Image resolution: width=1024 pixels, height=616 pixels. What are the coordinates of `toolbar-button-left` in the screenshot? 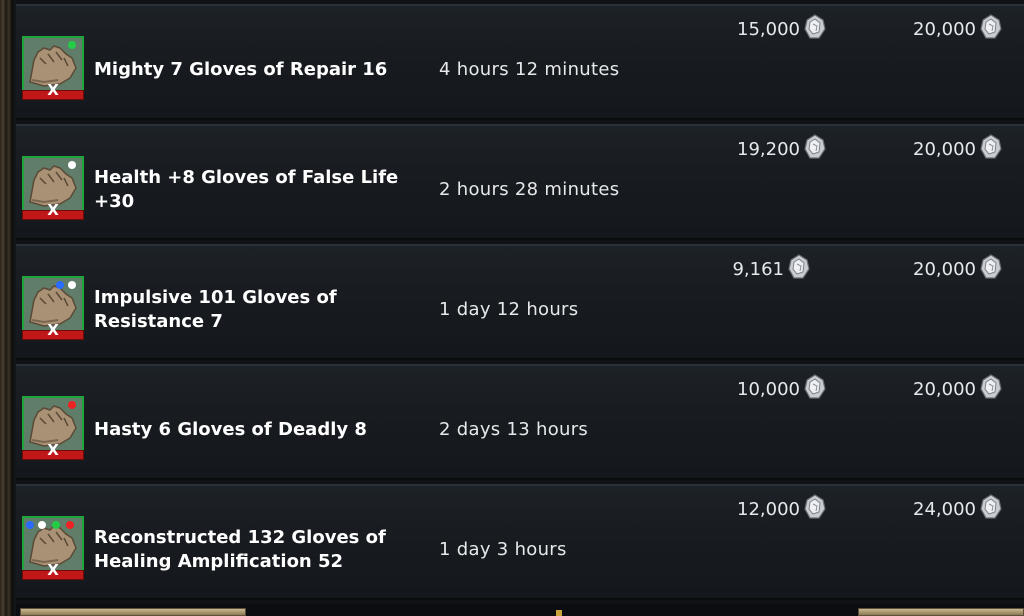 It's located at (133, 612).